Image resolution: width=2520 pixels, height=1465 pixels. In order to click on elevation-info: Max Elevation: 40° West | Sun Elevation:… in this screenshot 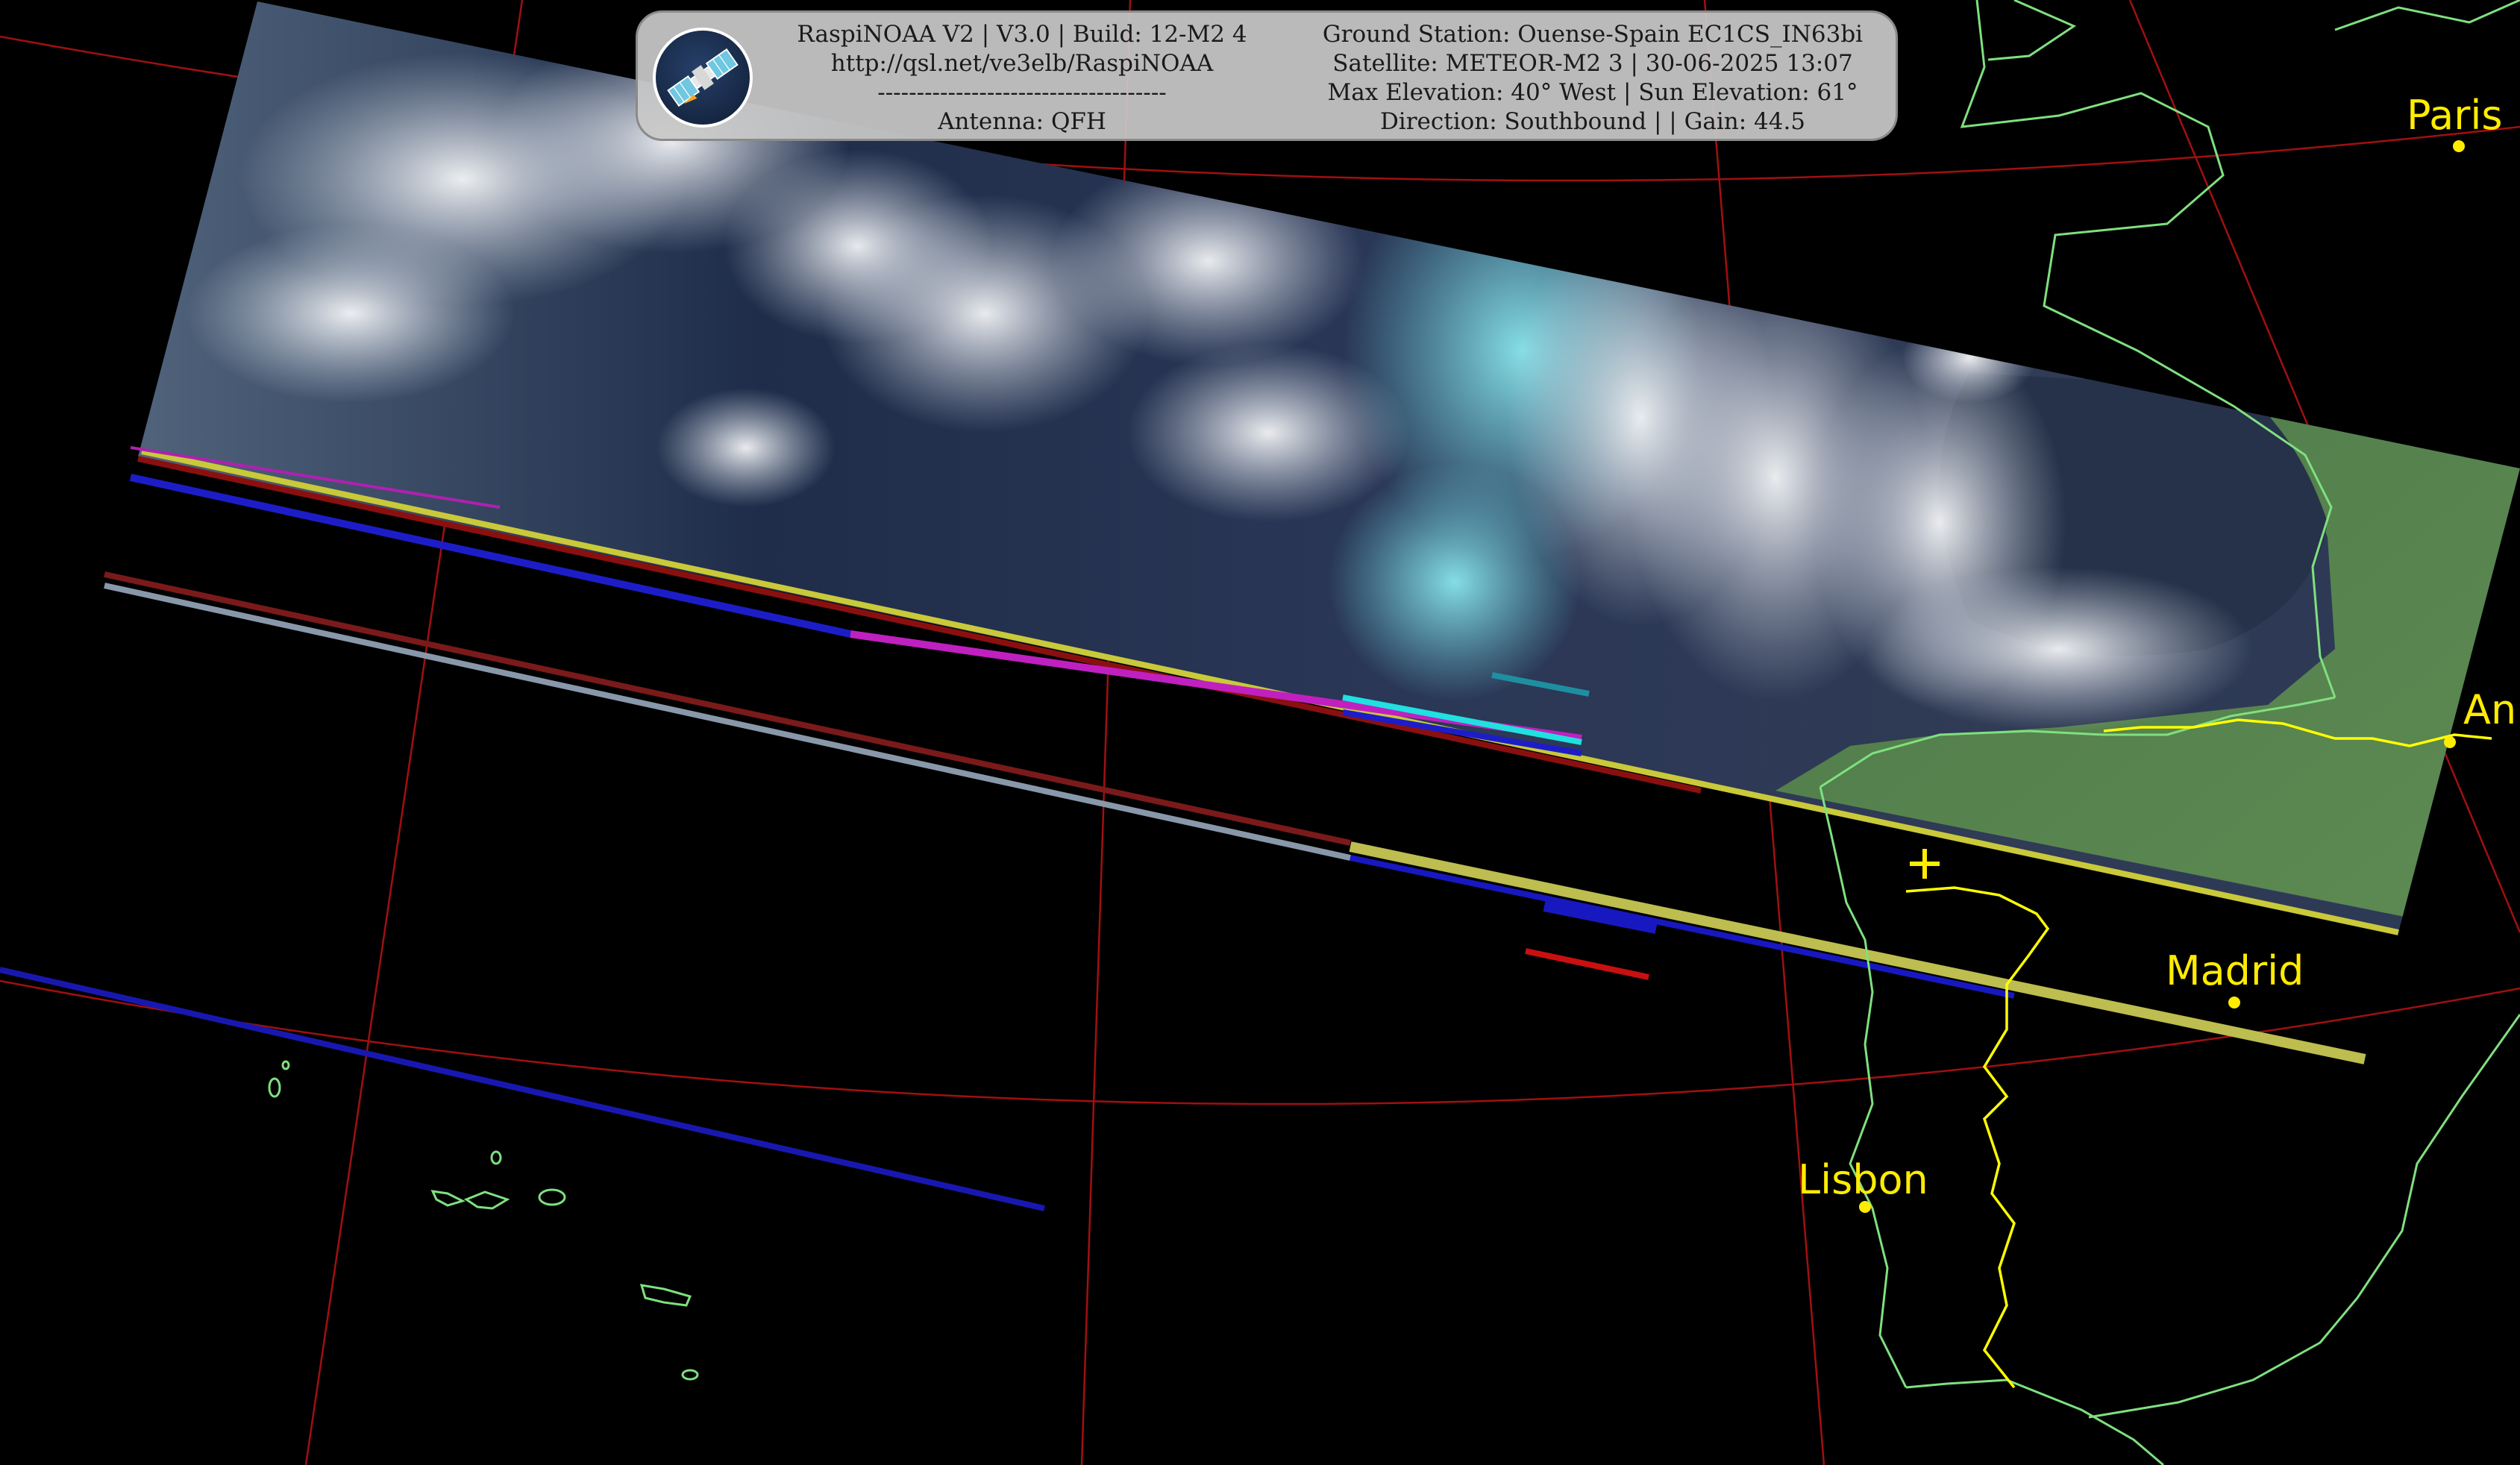, I will do `click(1592, 92)`.